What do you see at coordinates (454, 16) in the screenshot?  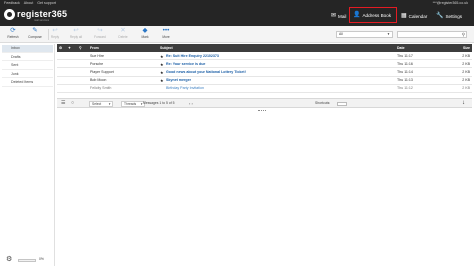 I see `tab-settings-label: Settings` at bounding box center [454, 16].